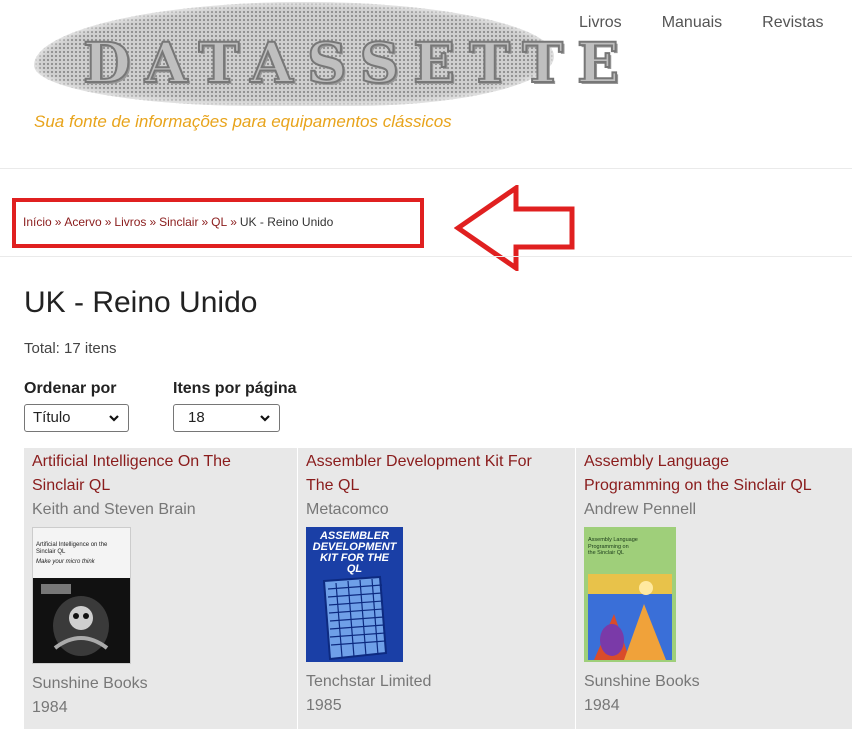 The height and width of the screenshot is (729, 852). What do you see at coordinates (436, 486) in the screenshot?
I see `item-title-line2: The QL` at bounding box center [436, 486].